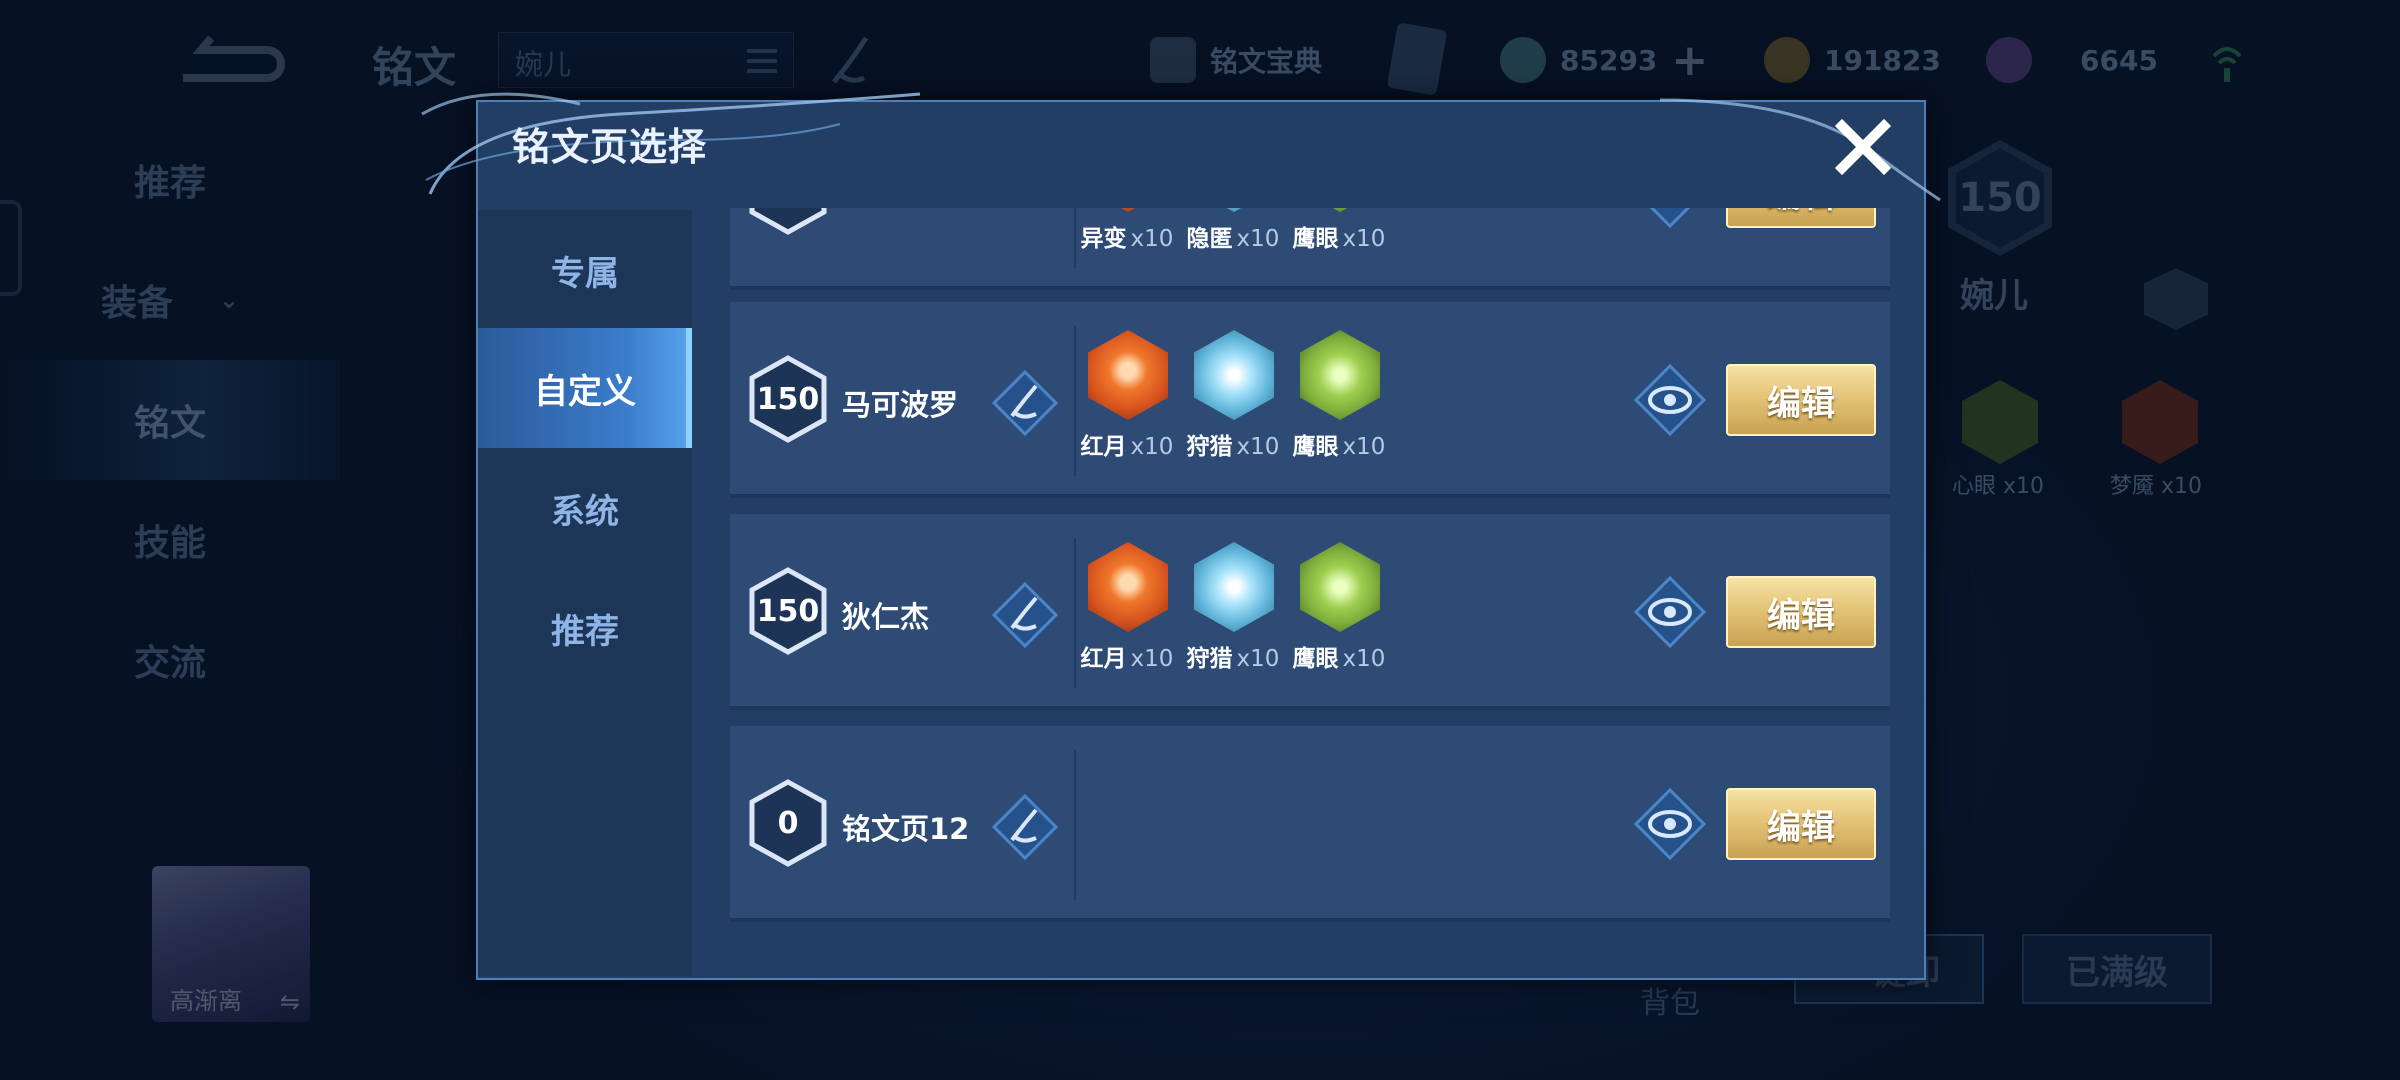 This screenshot has width=2400, height=1080. Describe the element at coordinates (1075, 825) in the screenshot. I see `divider` at that location.